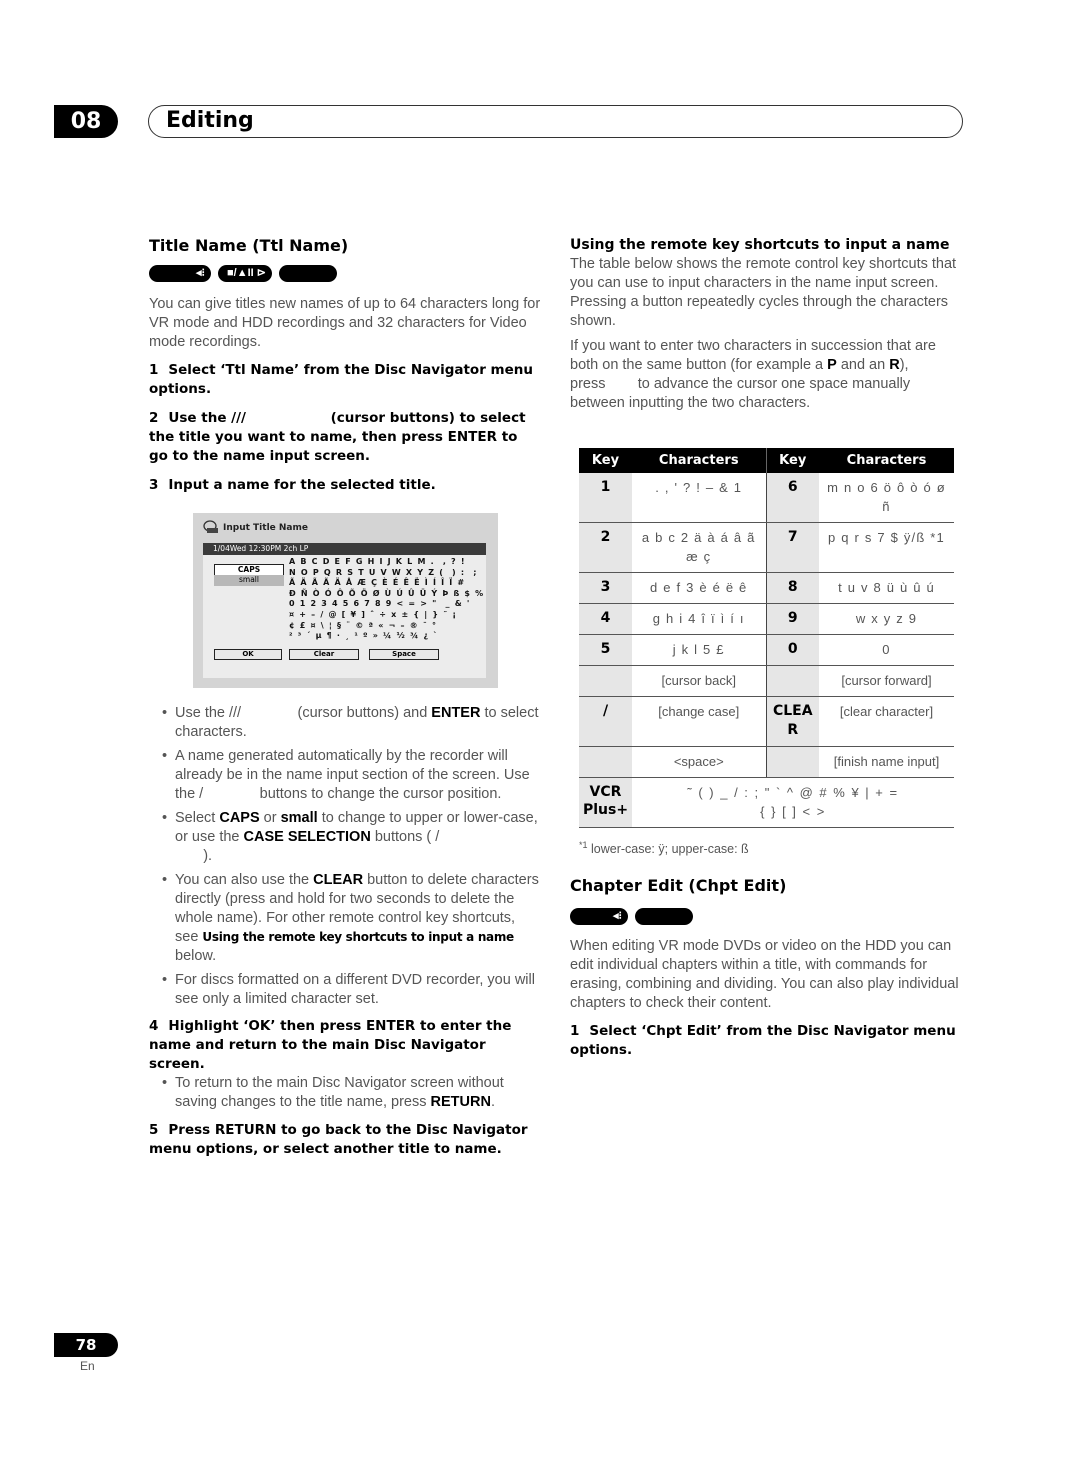 Image resolution: width=1080 pixels, height=1482 pixels. Describe the element at coordinates (555, 121) in the screenshot. I see `chapter-title-frame` at that location.